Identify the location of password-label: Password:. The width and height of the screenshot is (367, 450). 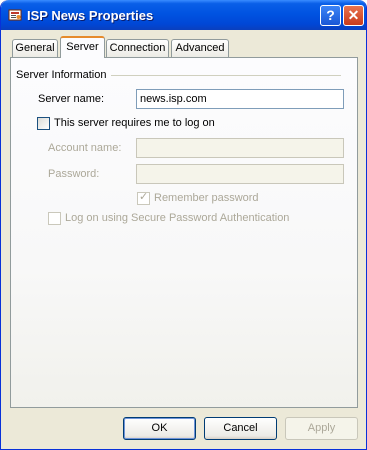
(74, 174).